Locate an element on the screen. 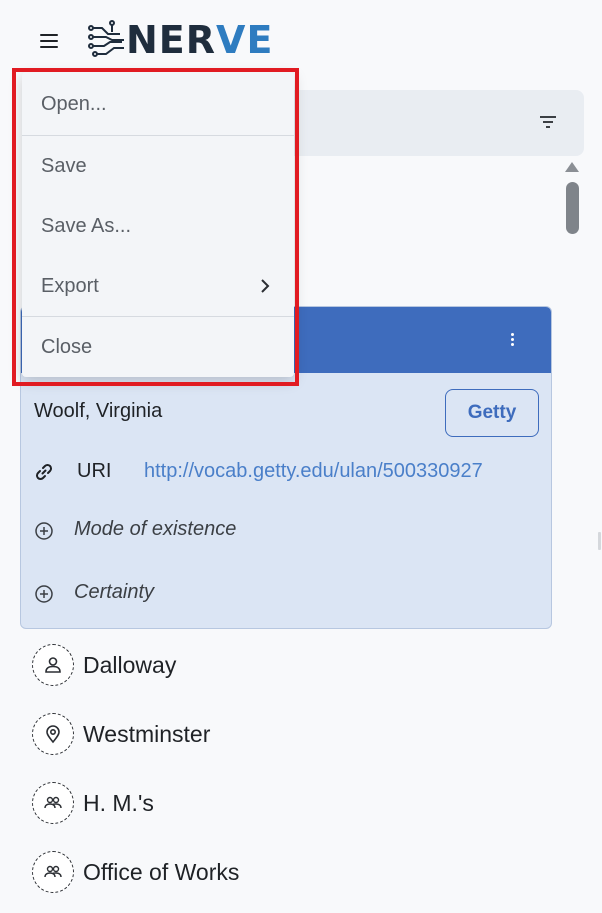  entity-list-item-dalloway: Dalloway is located at coordinates (104, 665).